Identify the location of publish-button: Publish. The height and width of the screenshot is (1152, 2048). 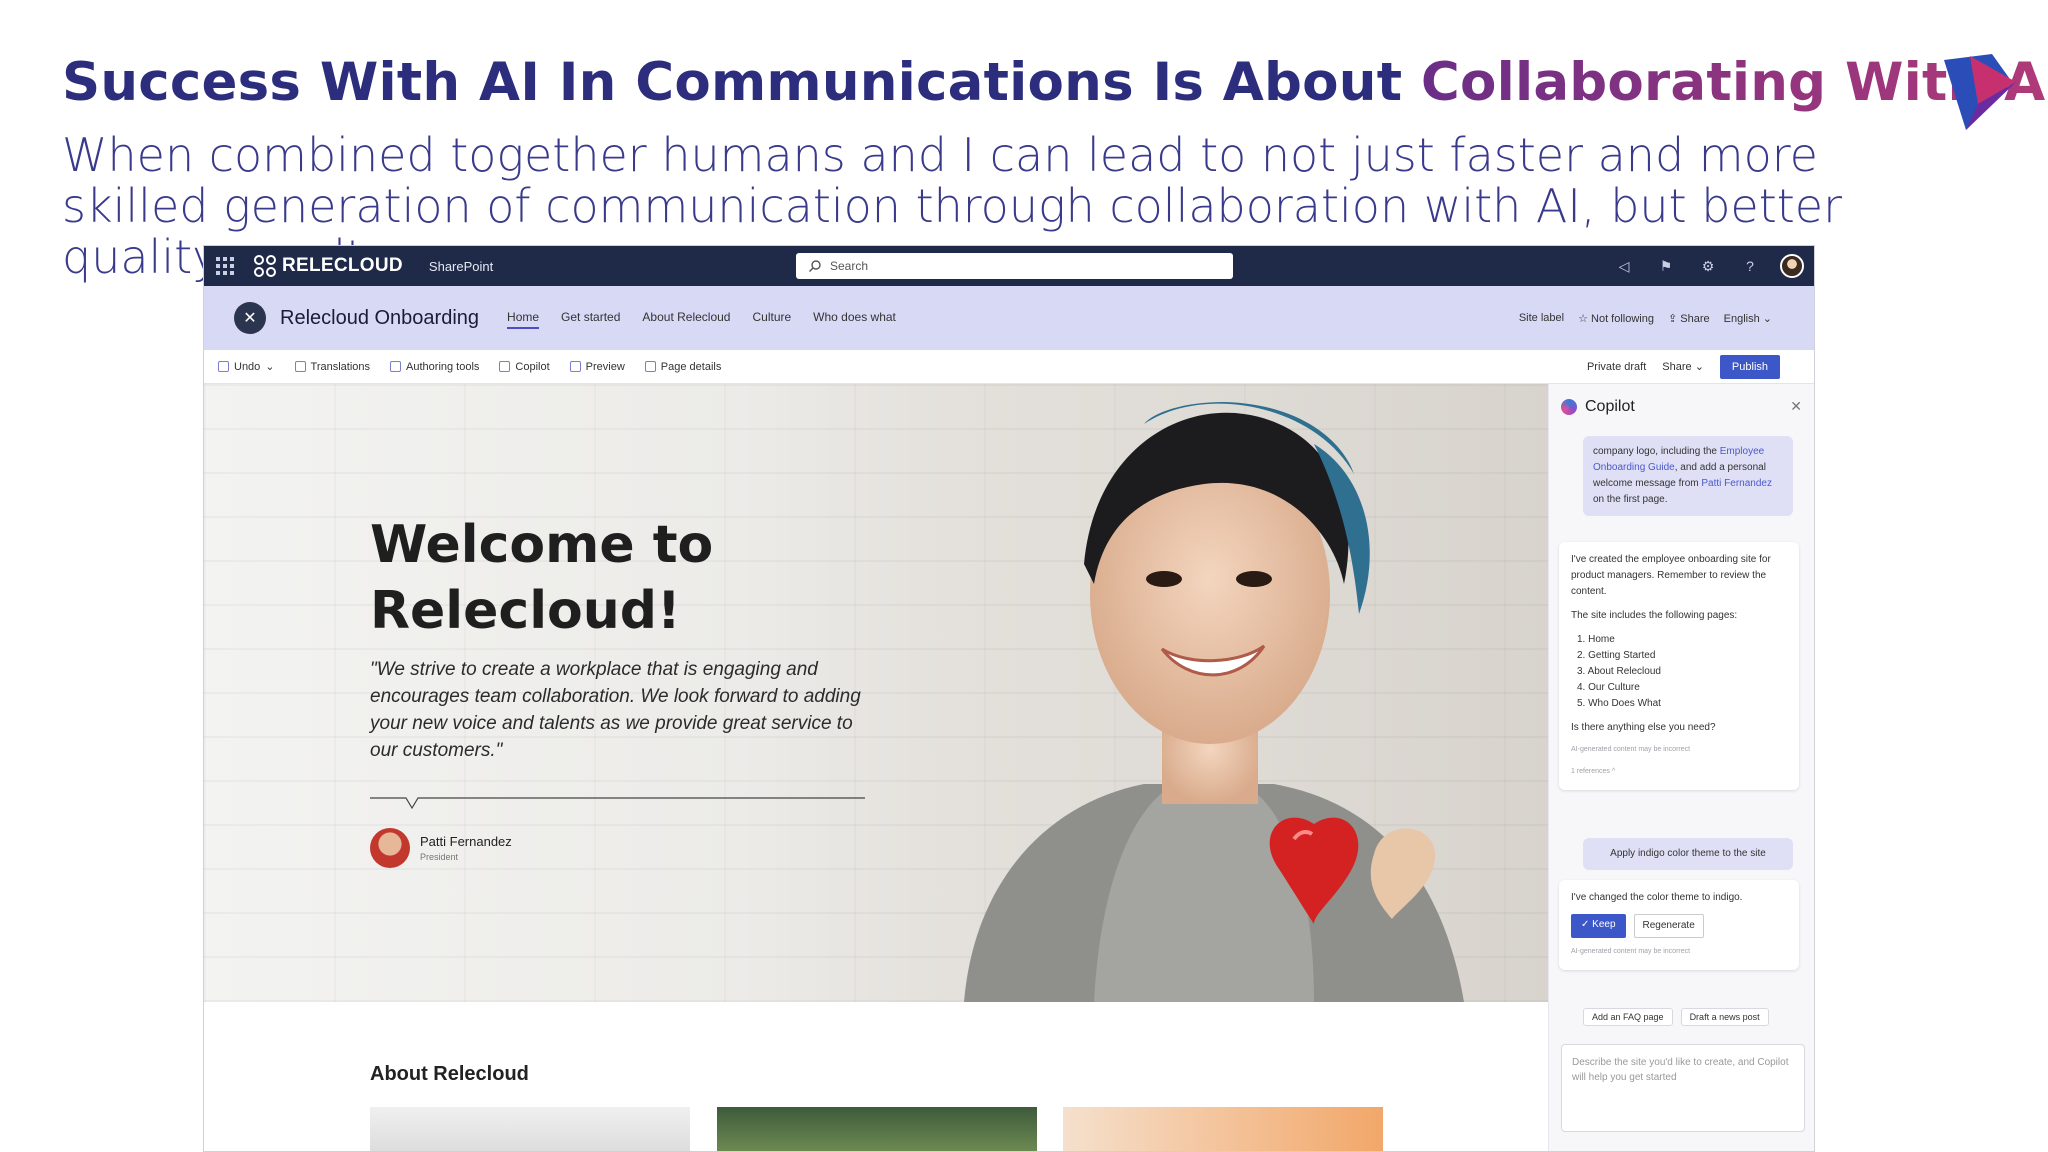
(1749, 366).